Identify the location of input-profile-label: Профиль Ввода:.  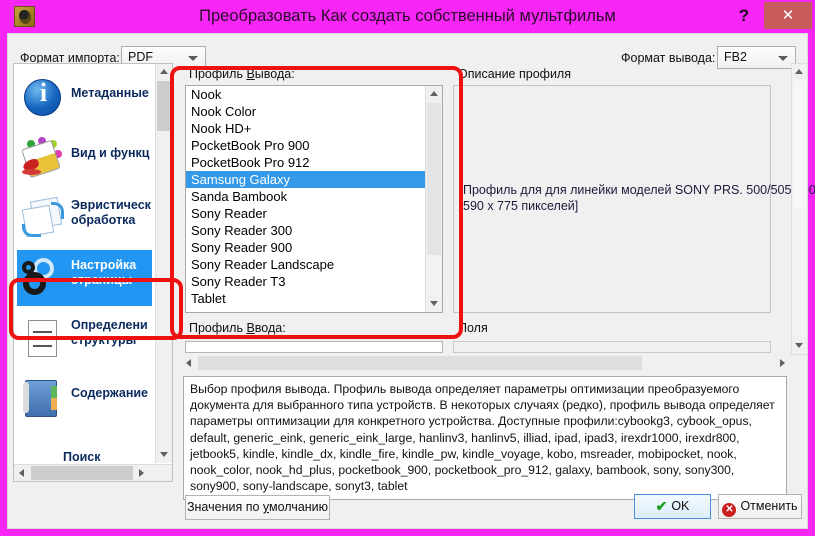
(237, 328).